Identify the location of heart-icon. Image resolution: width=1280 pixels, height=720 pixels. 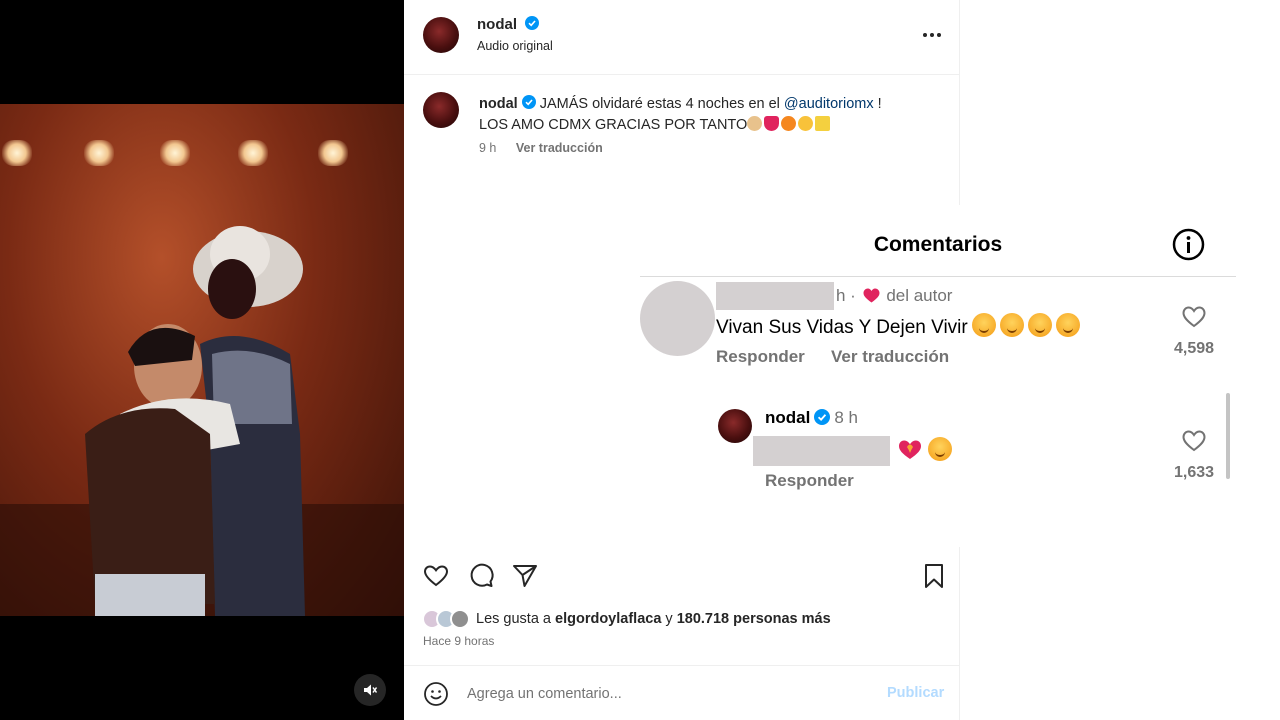
(436, 576).